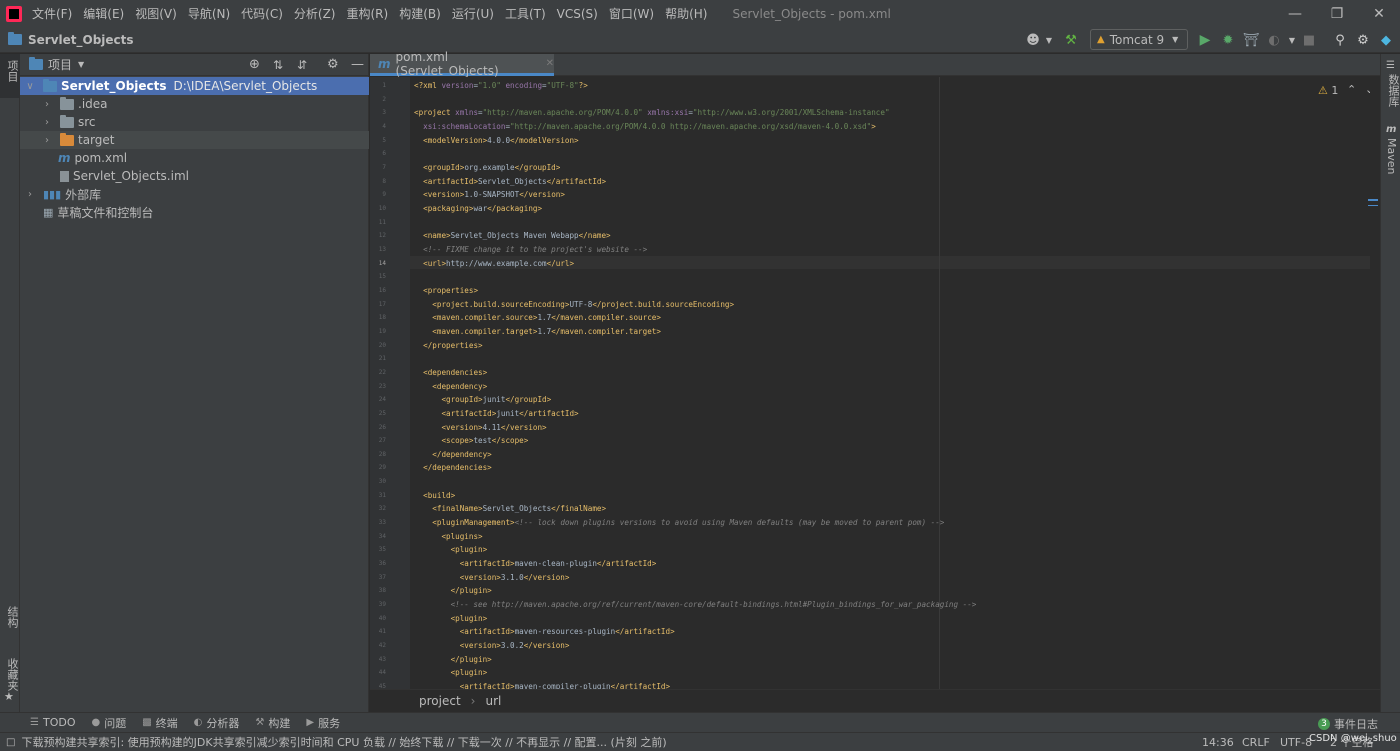  What do you see at coordinates (514, 577) in the screenshot?
I see `code-line: <version>3.1.0</version>` at bounding box center [514, 577].